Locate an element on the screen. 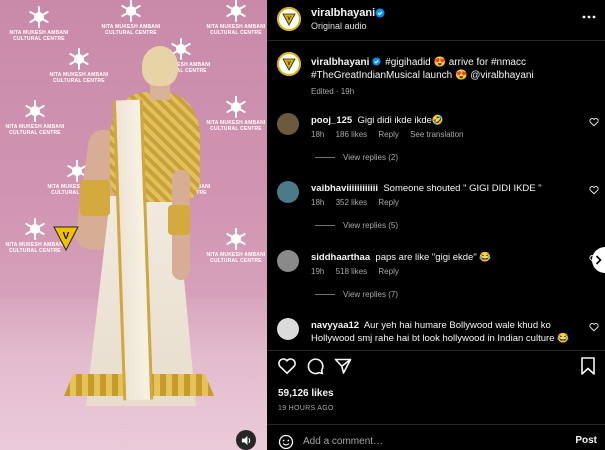  emoji-icon is located at coordinates (286, 442).